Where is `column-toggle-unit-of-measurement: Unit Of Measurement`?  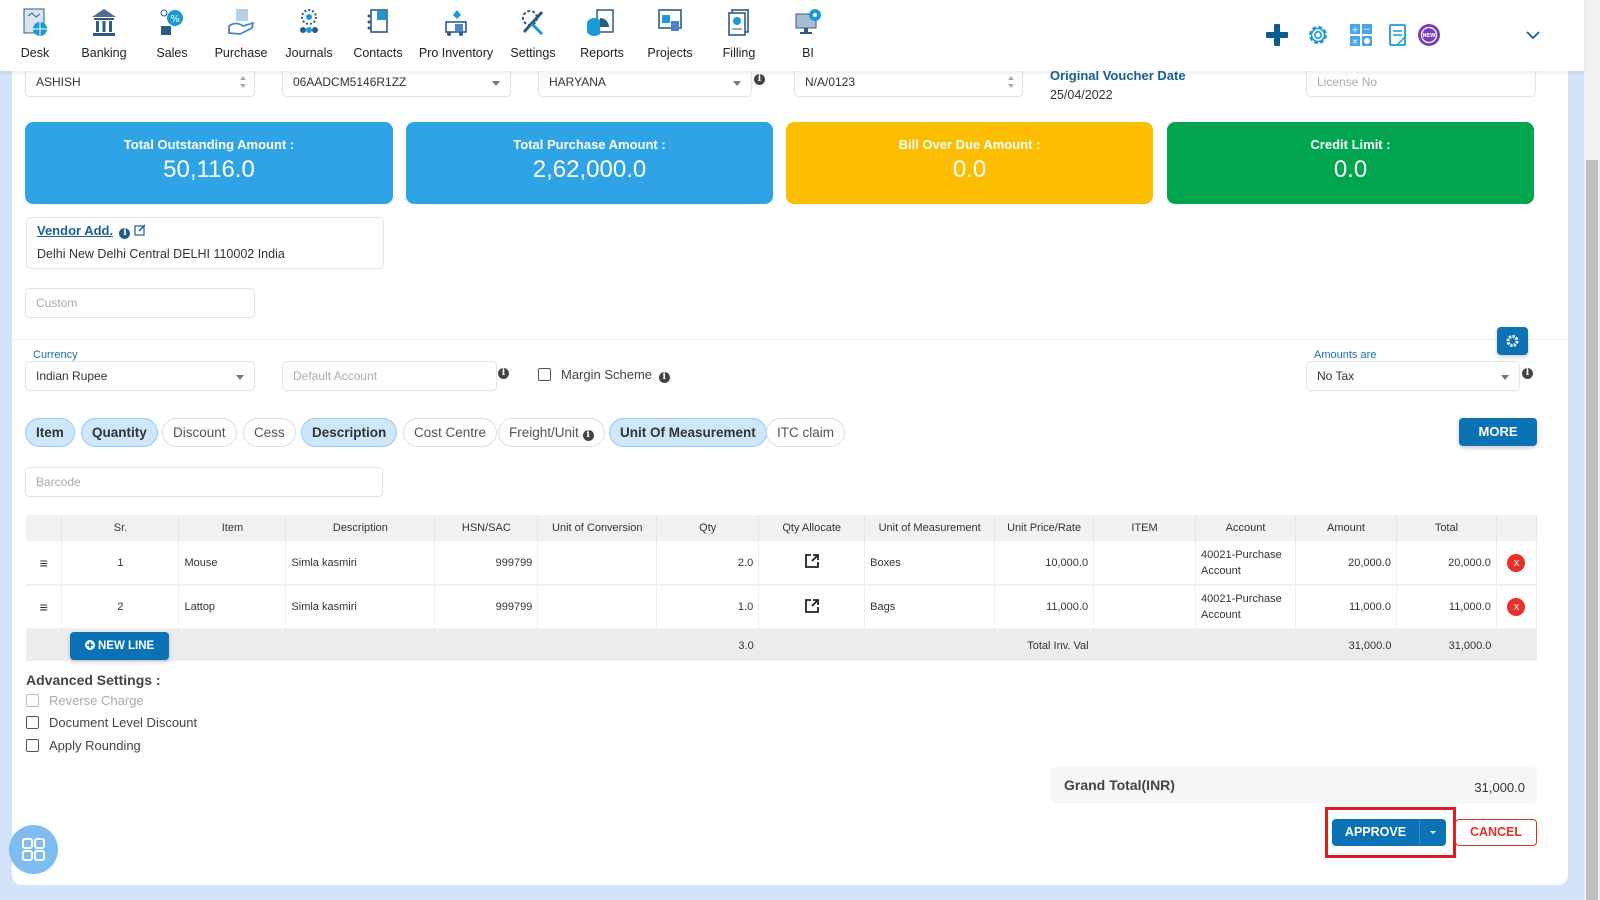
column-toggle-unit-of-measurement: Unit Of Measurement is located at coordinates (688, 432).